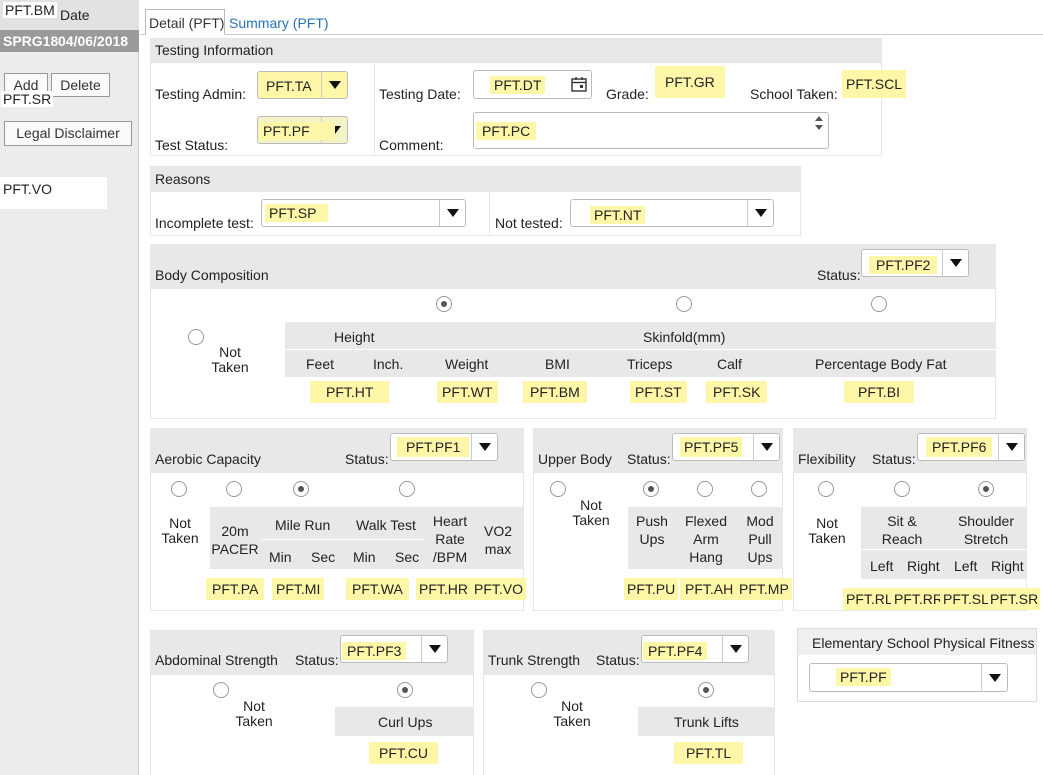 This screenshot has height=775, width=1043. What do you see at coordinates (618, 660) in the screenshot?
I see `trunk-status-label: Status:` at bounding box center [618, 660].